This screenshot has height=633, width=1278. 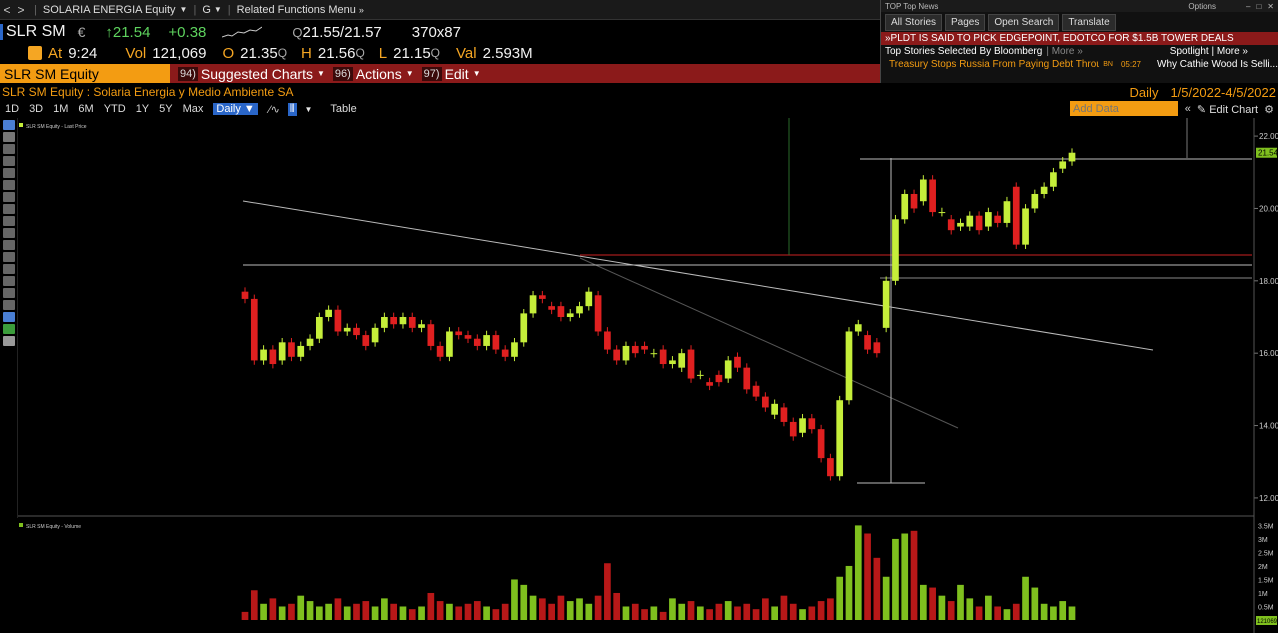 What do you see at coordinates (251, 74) in the screenshot?
I see `suggested-charts-menu: 94) Suggested Charts ▼` at bounding box center [251, 74].